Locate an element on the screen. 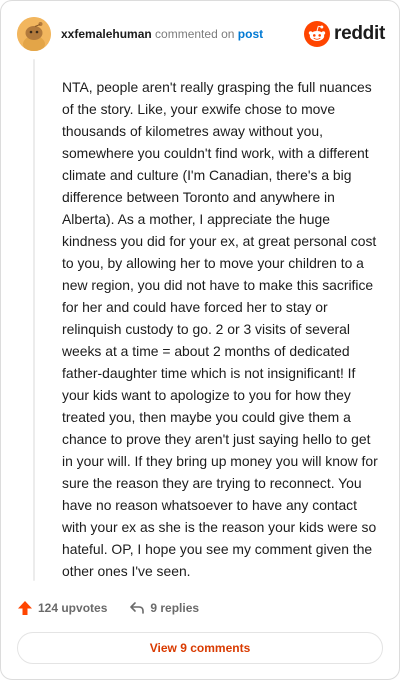 Image resolution: width=400 pixels, height=680 pixels. commented-on-text: commented on is located at coordinates (195, 34).